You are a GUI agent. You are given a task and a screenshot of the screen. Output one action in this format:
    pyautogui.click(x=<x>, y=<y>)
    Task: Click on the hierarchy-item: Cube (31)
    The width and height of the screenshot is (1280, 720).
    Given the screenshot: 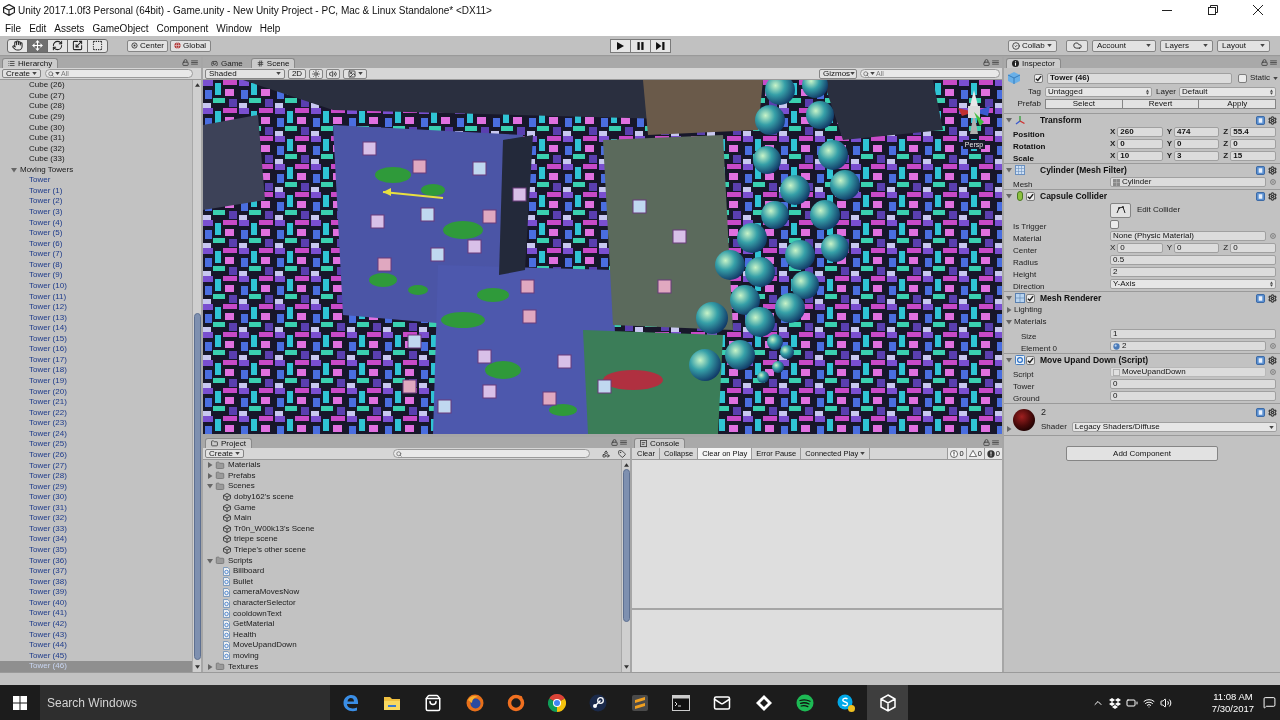 What is the action you would take?
    pyautogui.click(x=96, y=138)
    